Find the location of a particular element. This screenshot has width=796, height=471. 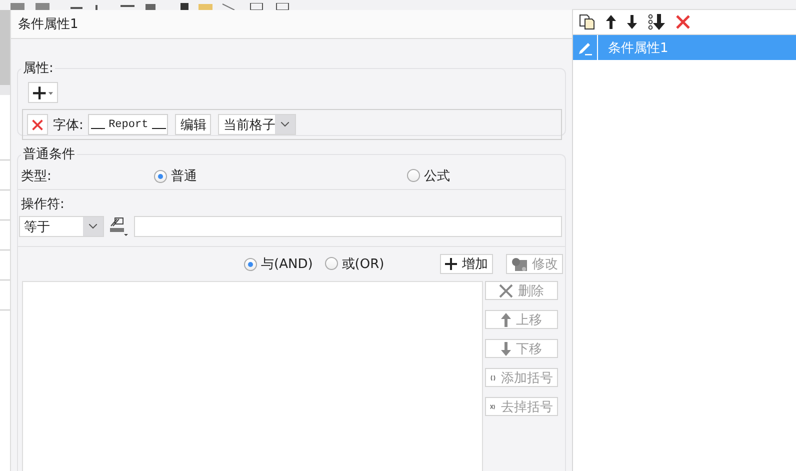

type-label: 类型: is located at coordinates (36, 176).